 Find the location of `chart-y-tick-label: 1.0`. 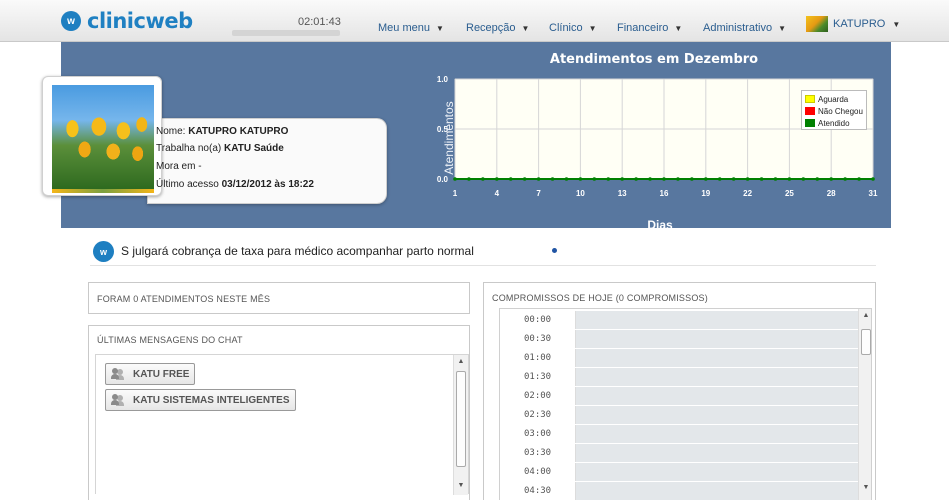

chart-y-tick-label: 1.0 is located at coordinates (443, 79).